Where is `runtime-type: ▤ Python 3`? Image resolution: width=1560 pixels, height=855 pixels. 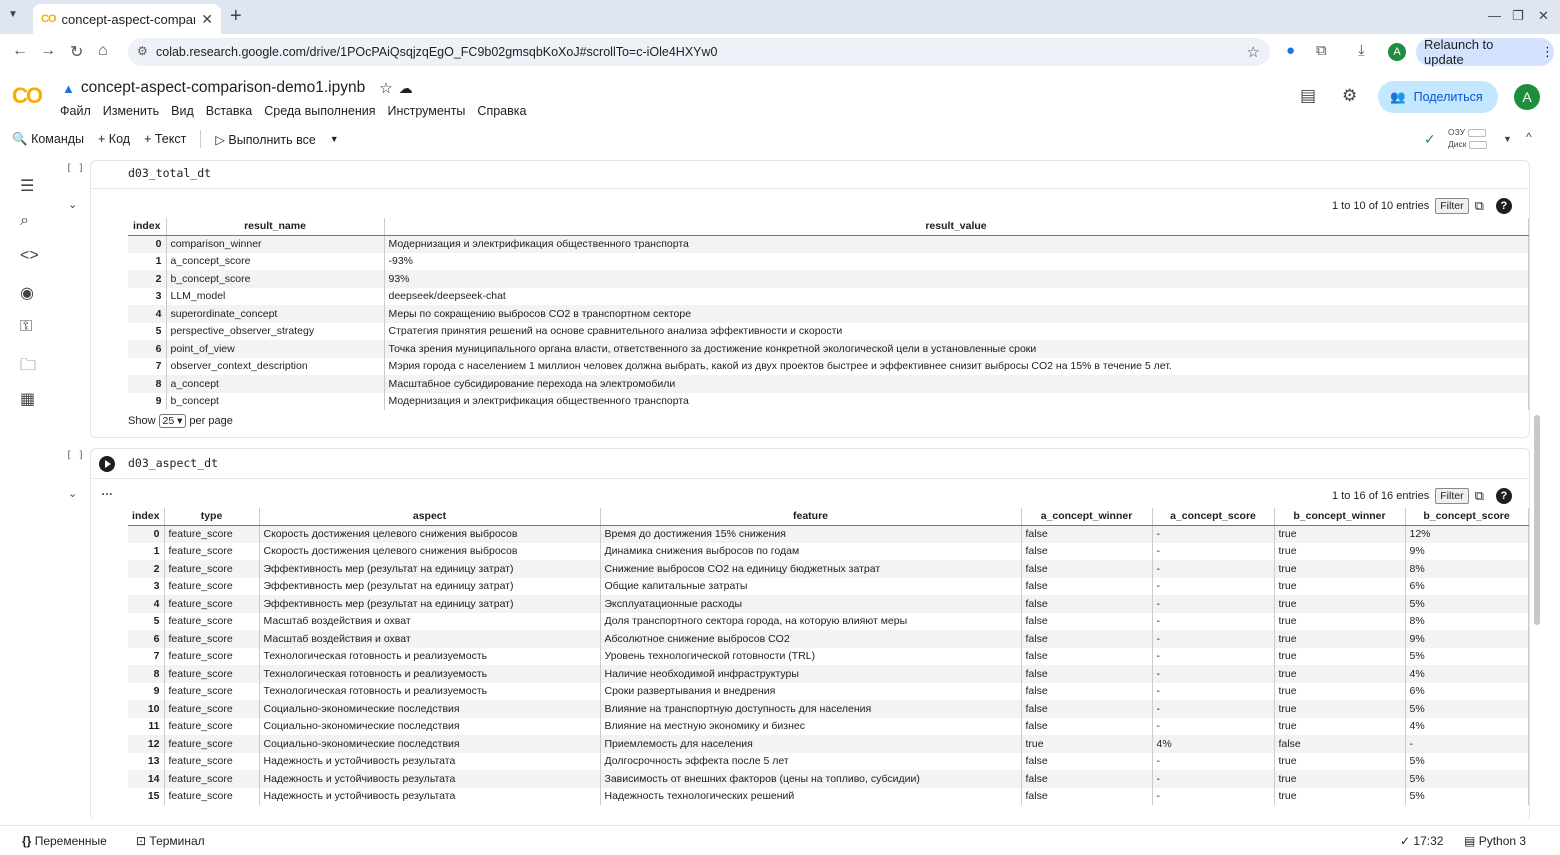 runtime-type: ▤ Python 3 is located at coordinates (1495, 841).